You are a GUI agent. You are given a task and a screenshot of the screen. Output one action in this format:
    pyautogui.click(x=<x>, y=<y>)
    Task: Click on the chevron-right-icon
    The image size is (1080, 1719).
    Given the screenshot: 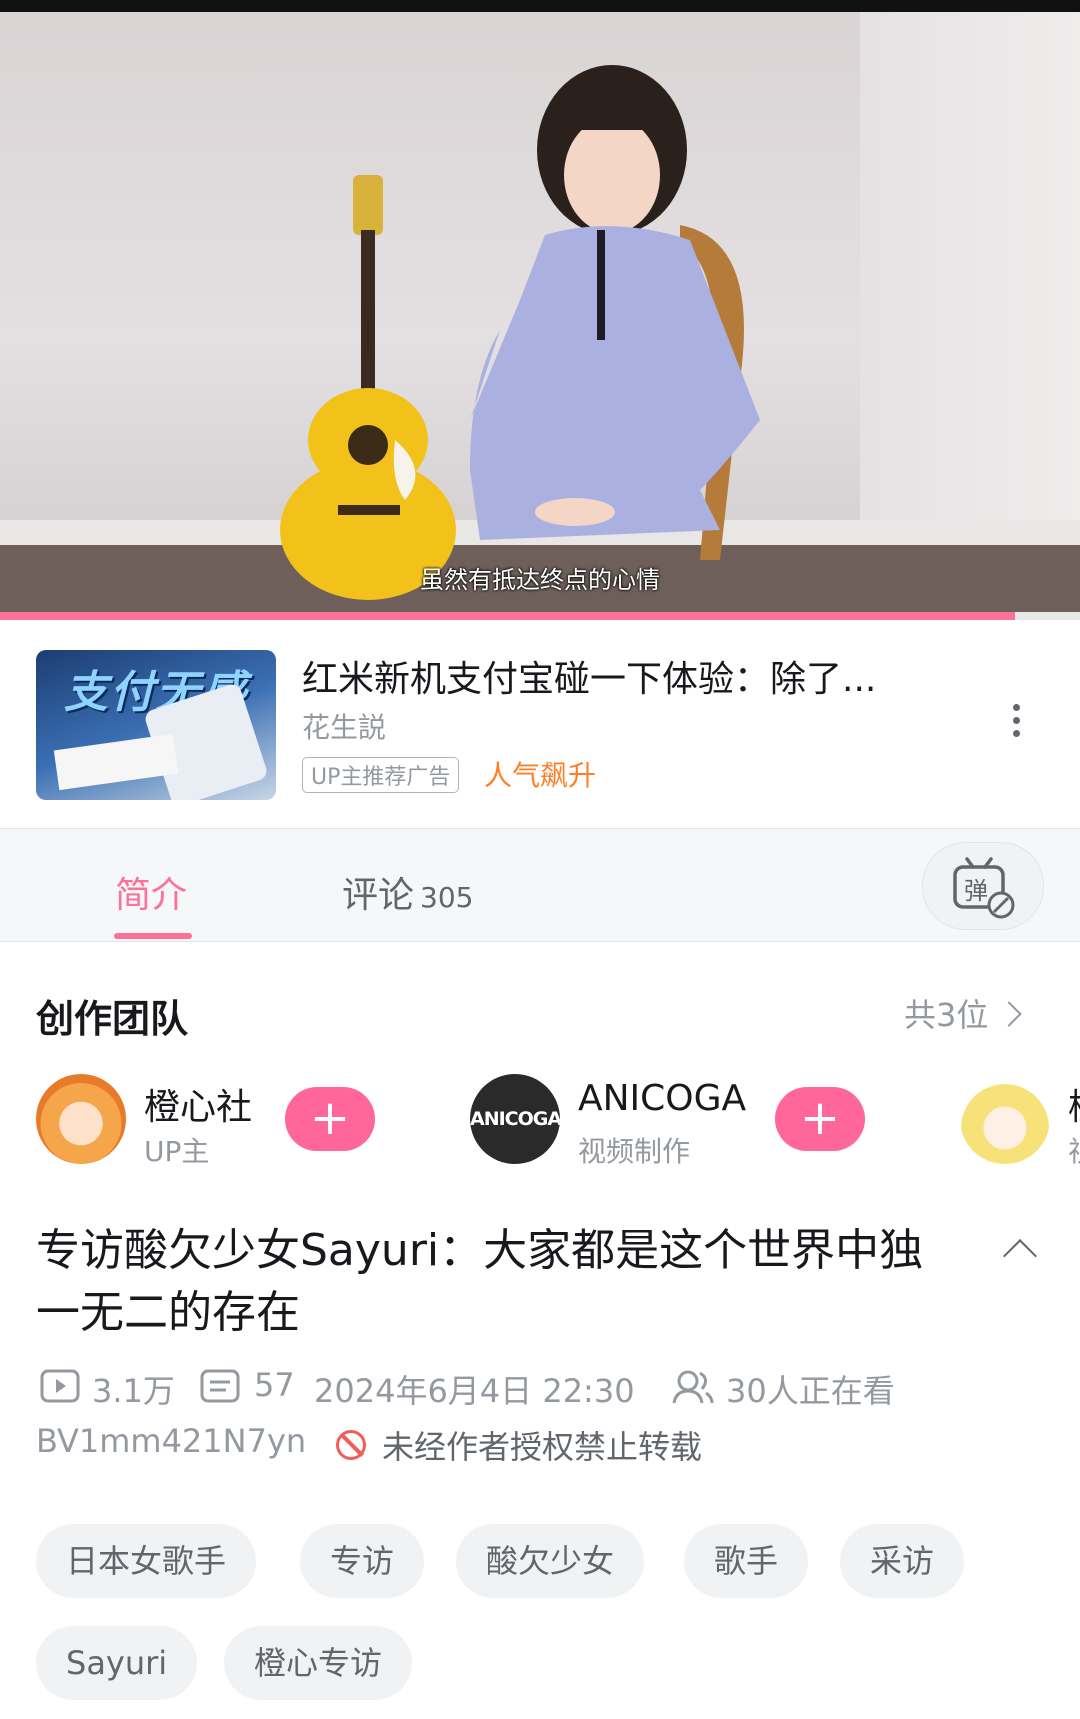 What is the action you would take?
    pyautogui.click(x=1009, y=1014)
    